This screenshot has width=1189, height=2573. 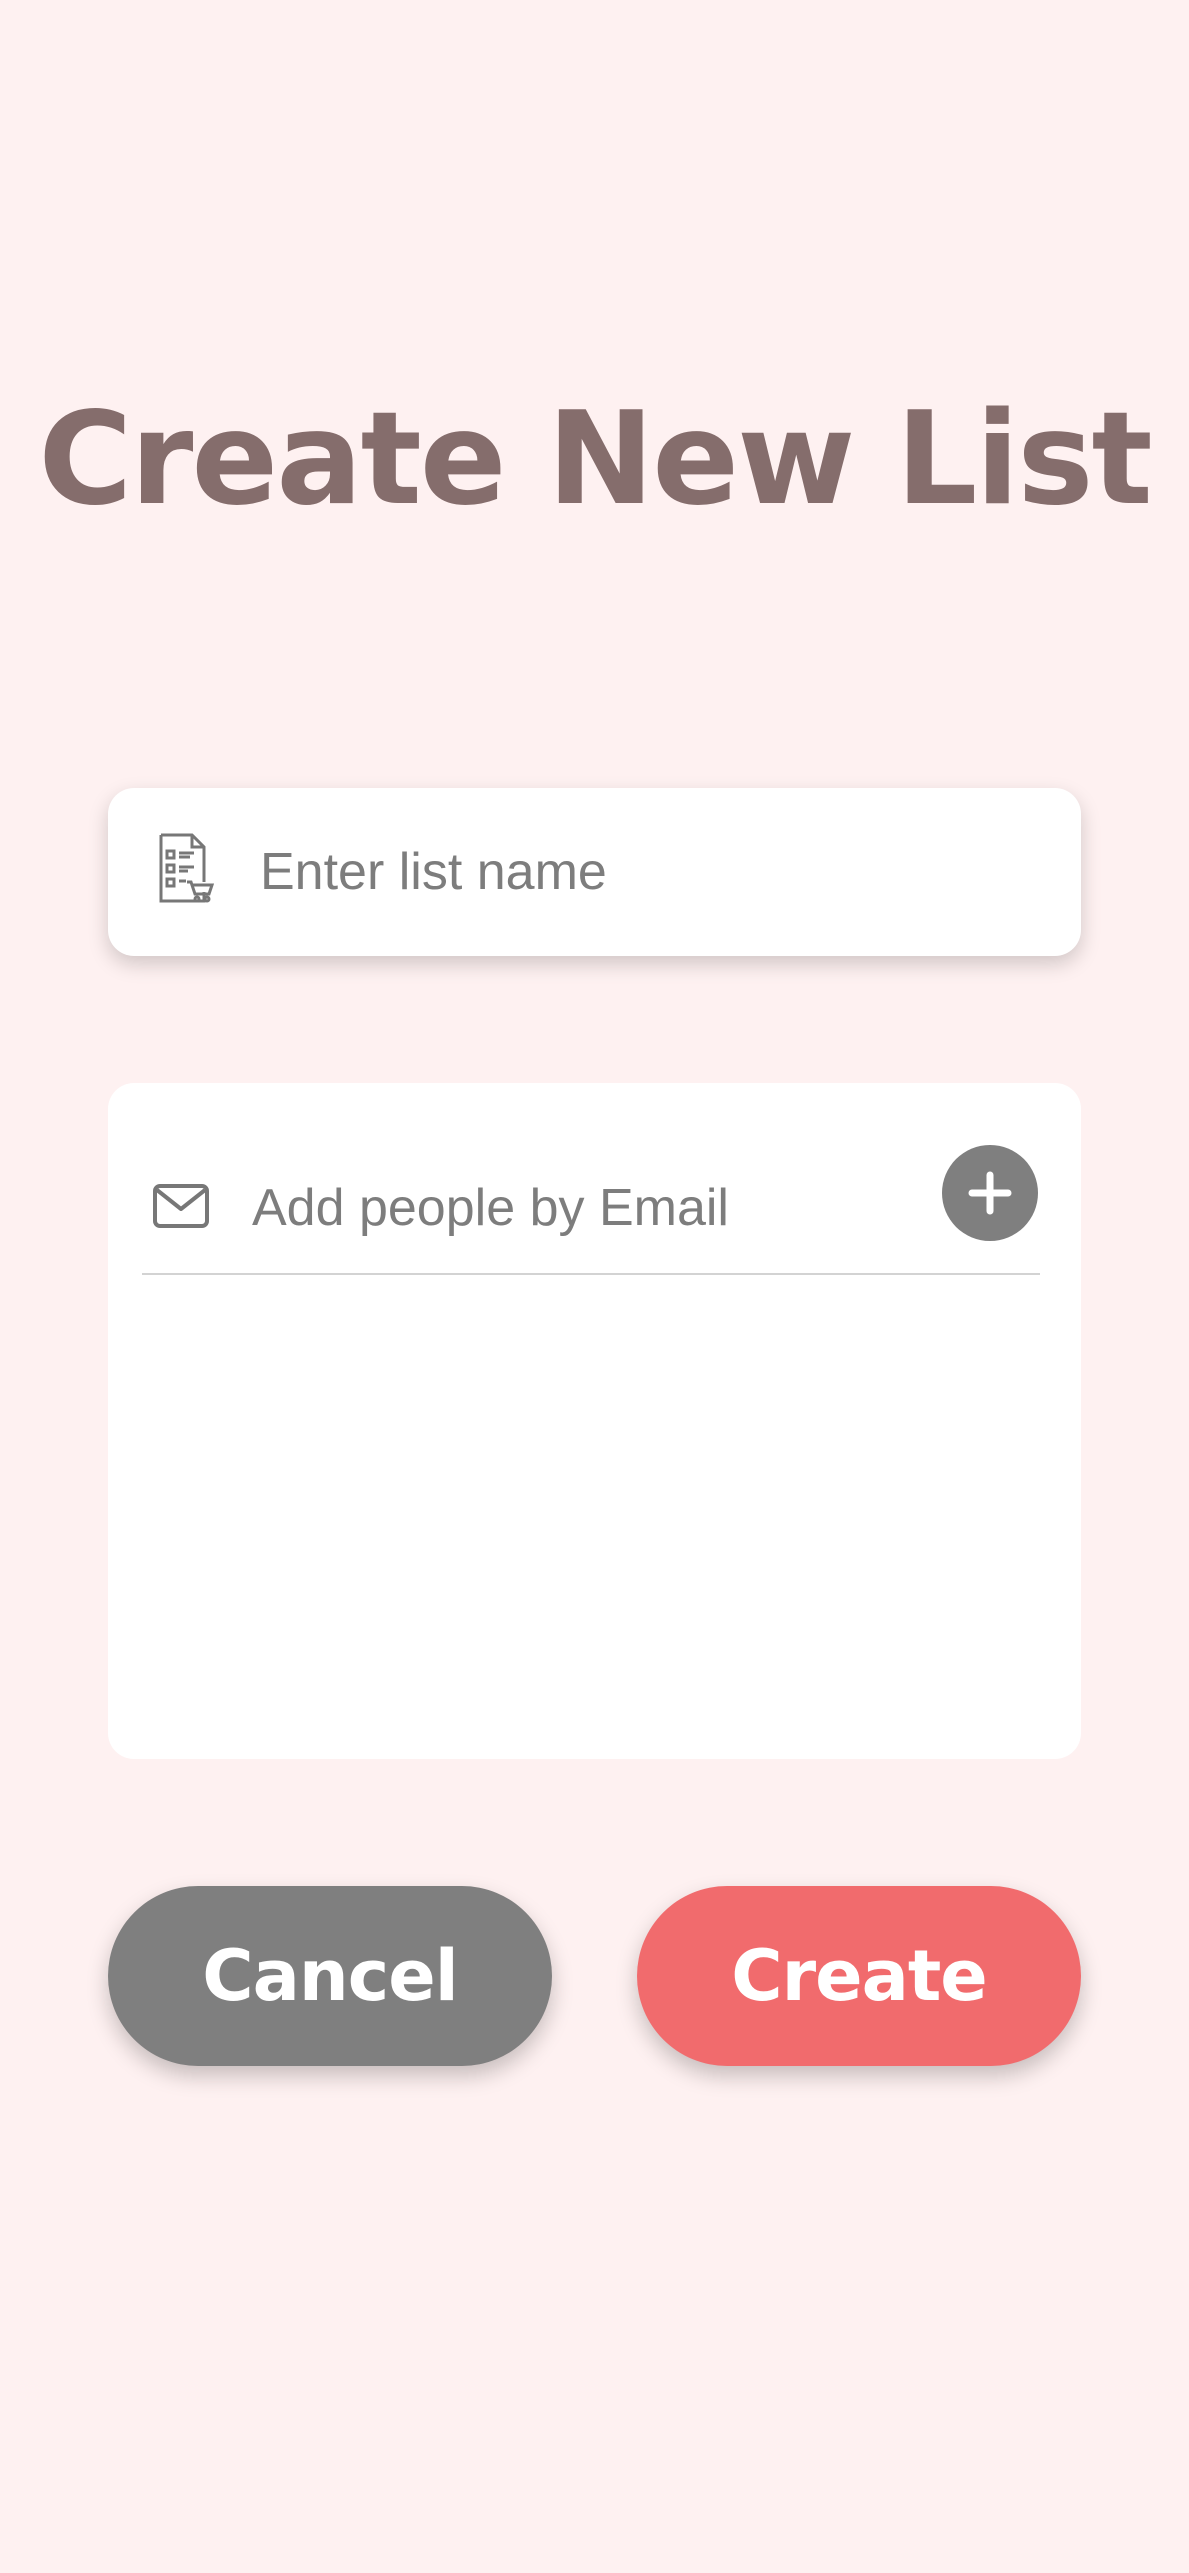 What do you see at coordinates (595, 459) in the screenshot?
I see `page-title: Create New List` at bounding box center [595, 459].